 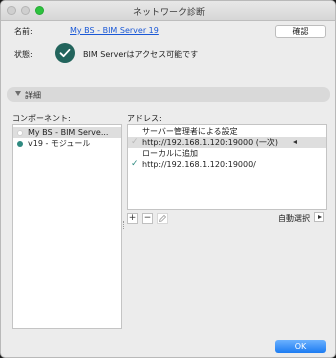 I want to click on remove-address-button: −, so click(x=147, y=218).